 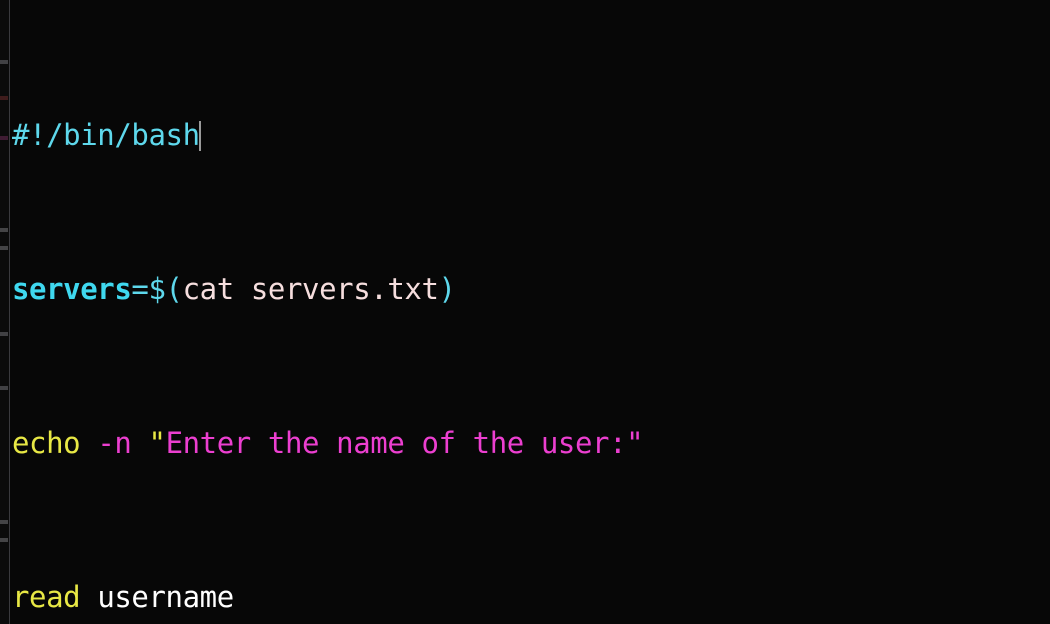 I want to click on token-subshell-open: $(, so click(x=165, y=288).